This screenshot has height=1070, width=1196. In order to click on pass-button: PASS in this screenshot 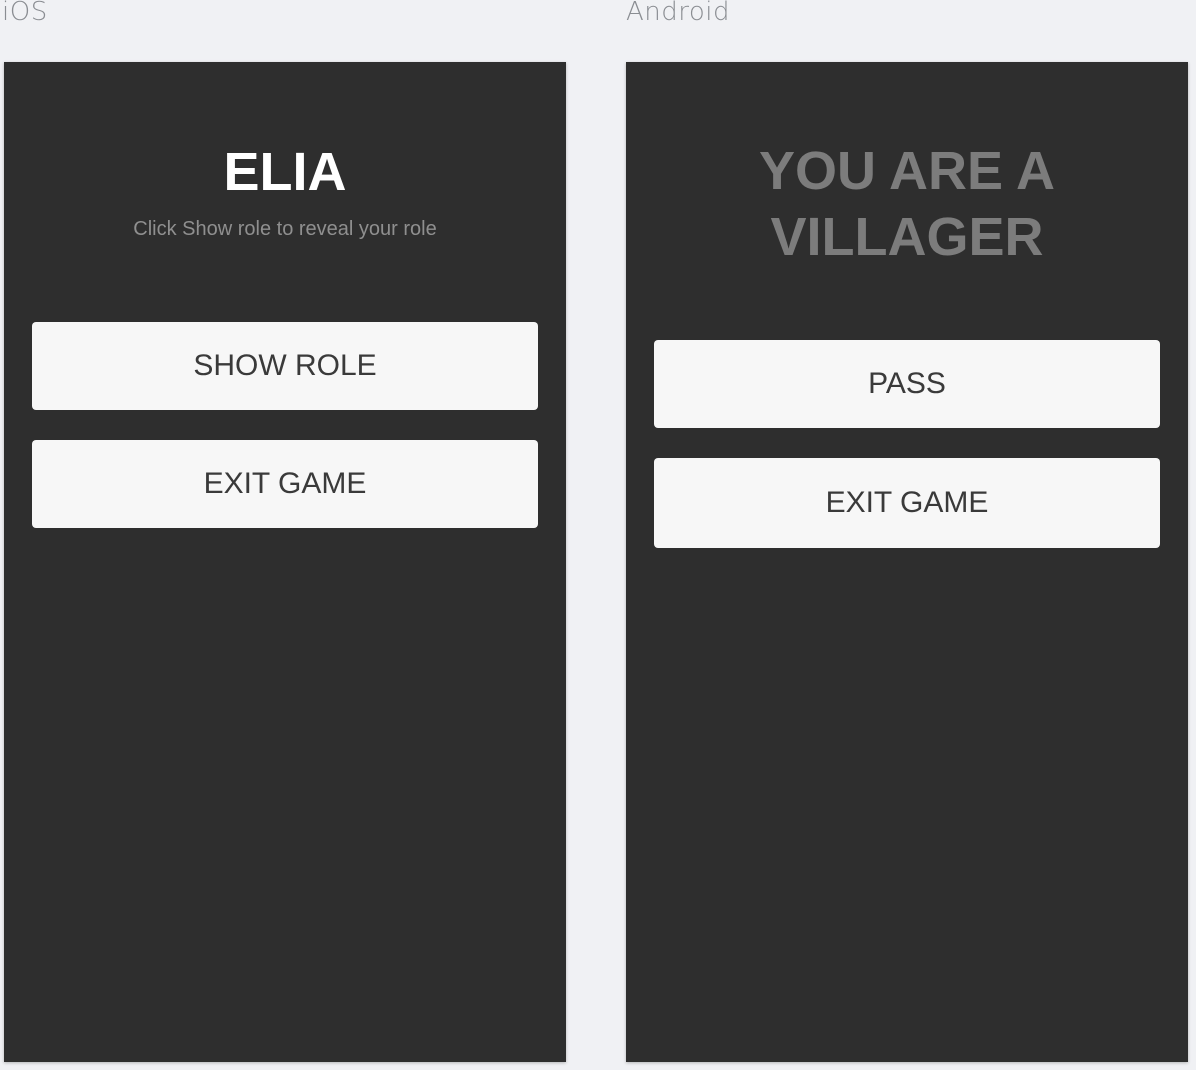, I will do `click(907, 384)`.